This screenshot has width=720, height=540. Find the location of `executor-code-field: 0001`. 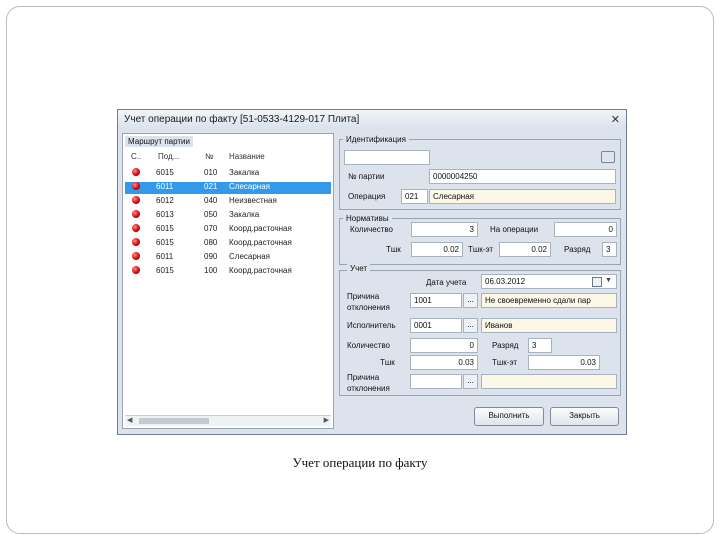

executor-code-field: 0001 is located at coordinates (436, 325).